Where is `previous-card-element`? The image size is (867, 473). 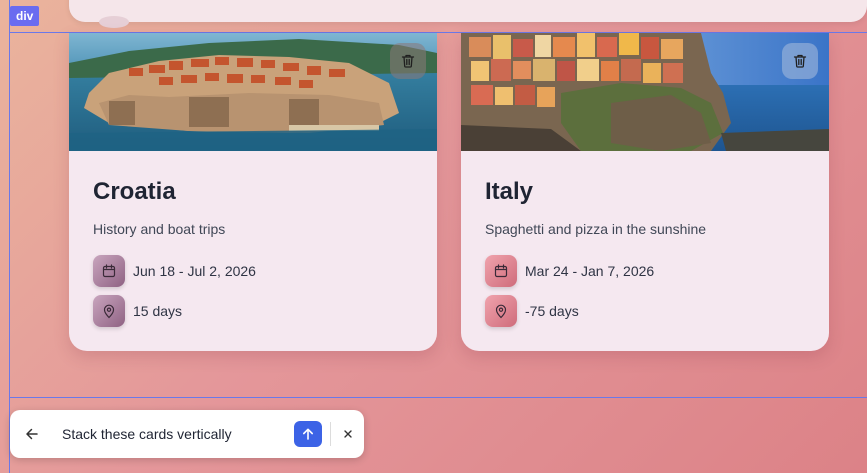 previous-card-element is located at coordinates (114, 22).